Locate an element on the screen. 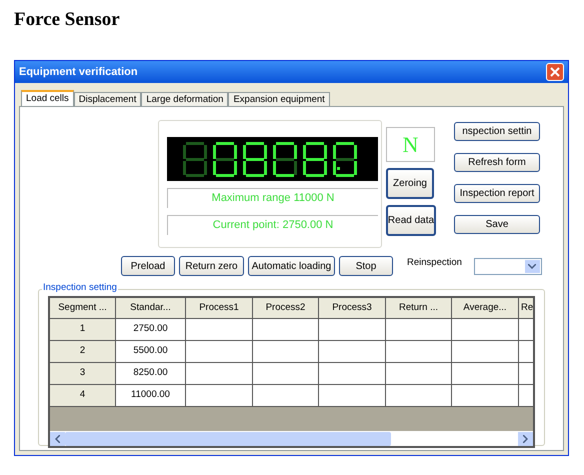 This screenshot has width=584, height=475. group-title: Inspection setting is located at coordinates (80, 288).